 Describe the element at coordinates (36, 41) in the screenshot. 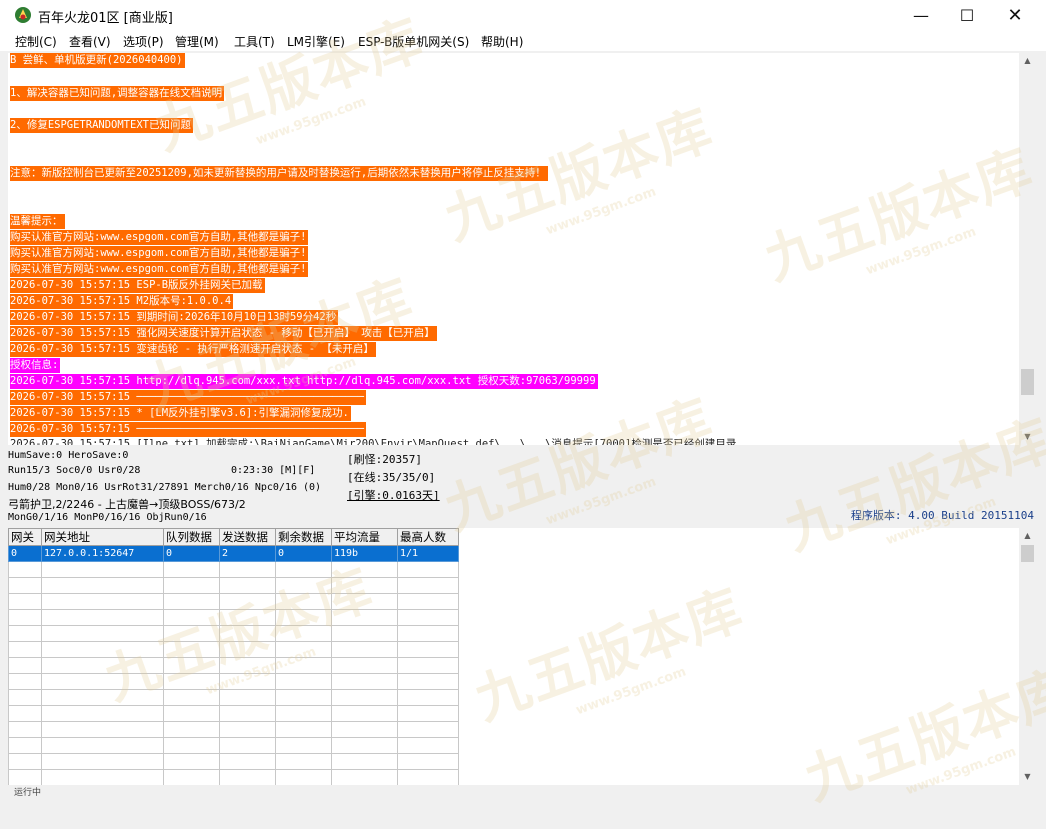

I see `menu-control: 控制(C)` at that location.